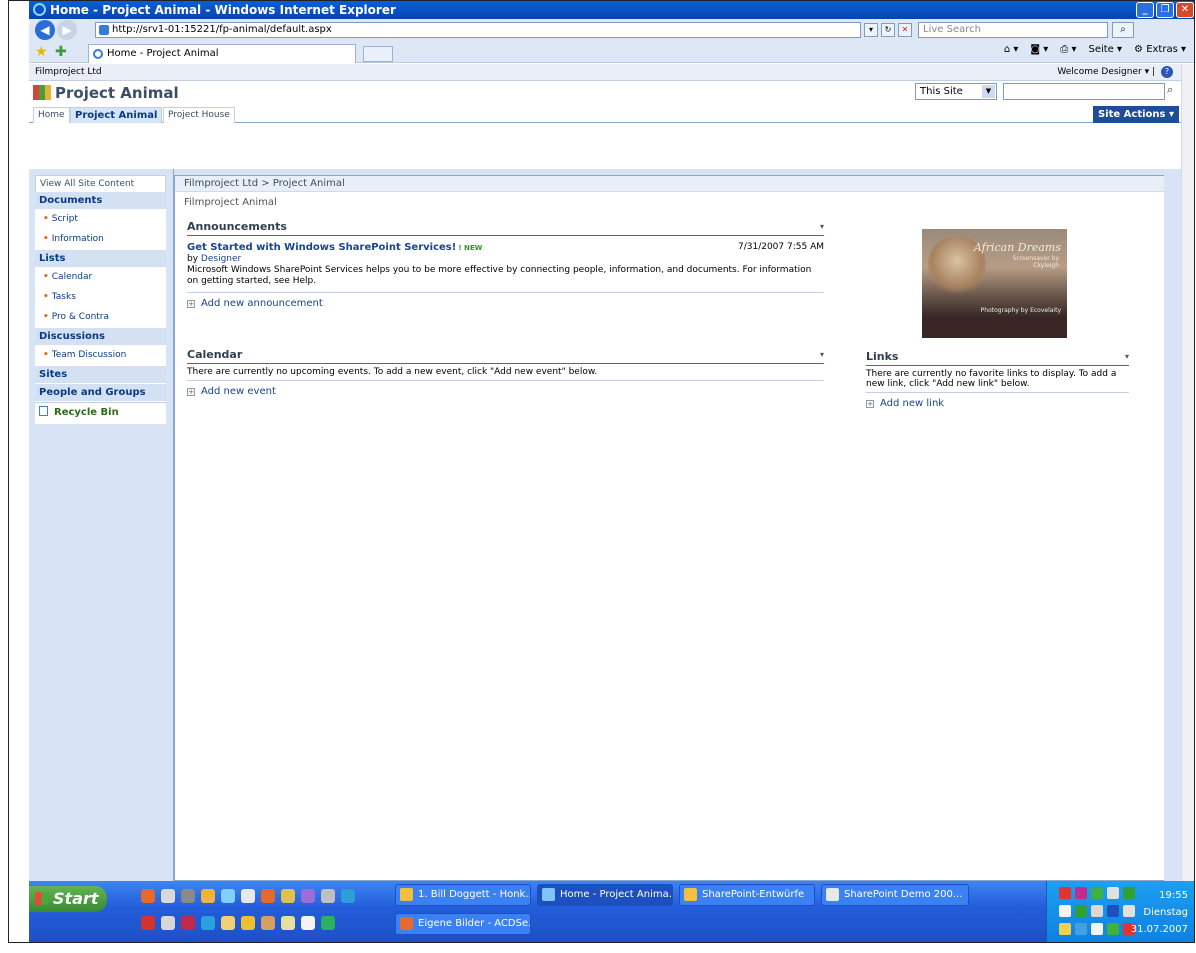  Describe the element at coordinates (1145, 10) in the screenshot. I see `minimize-button: _` at that location.